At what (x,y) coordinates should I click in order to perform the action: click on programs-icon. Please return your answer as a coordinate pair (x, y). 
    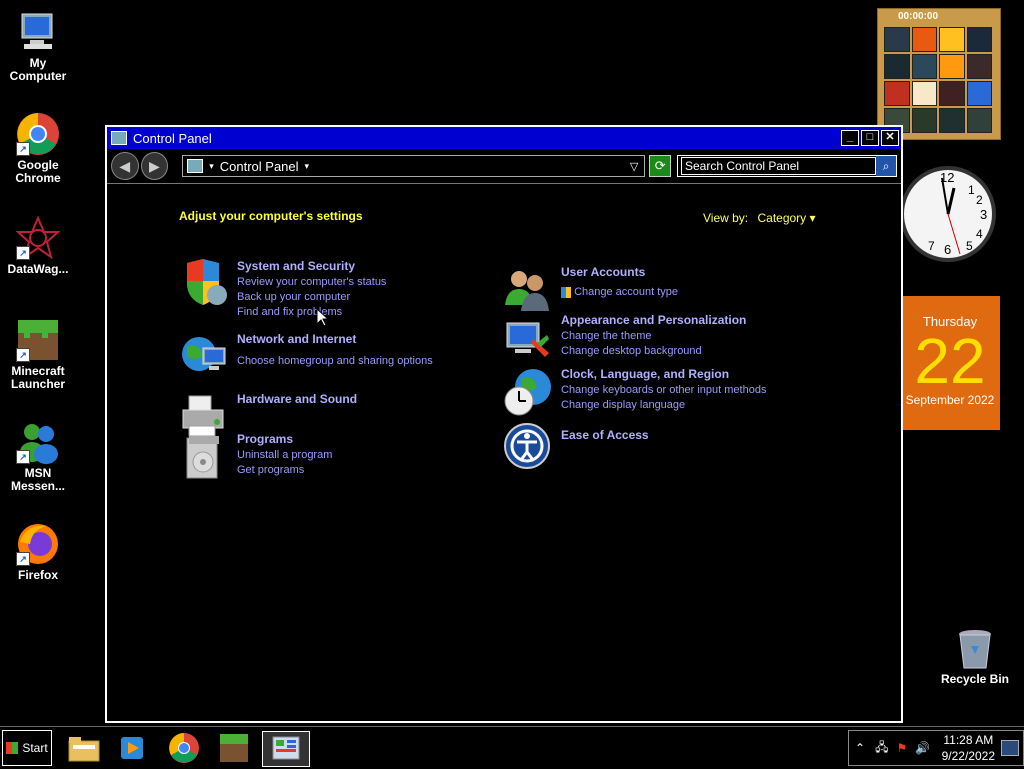
    Looking at the image, I should click on (204, 457).